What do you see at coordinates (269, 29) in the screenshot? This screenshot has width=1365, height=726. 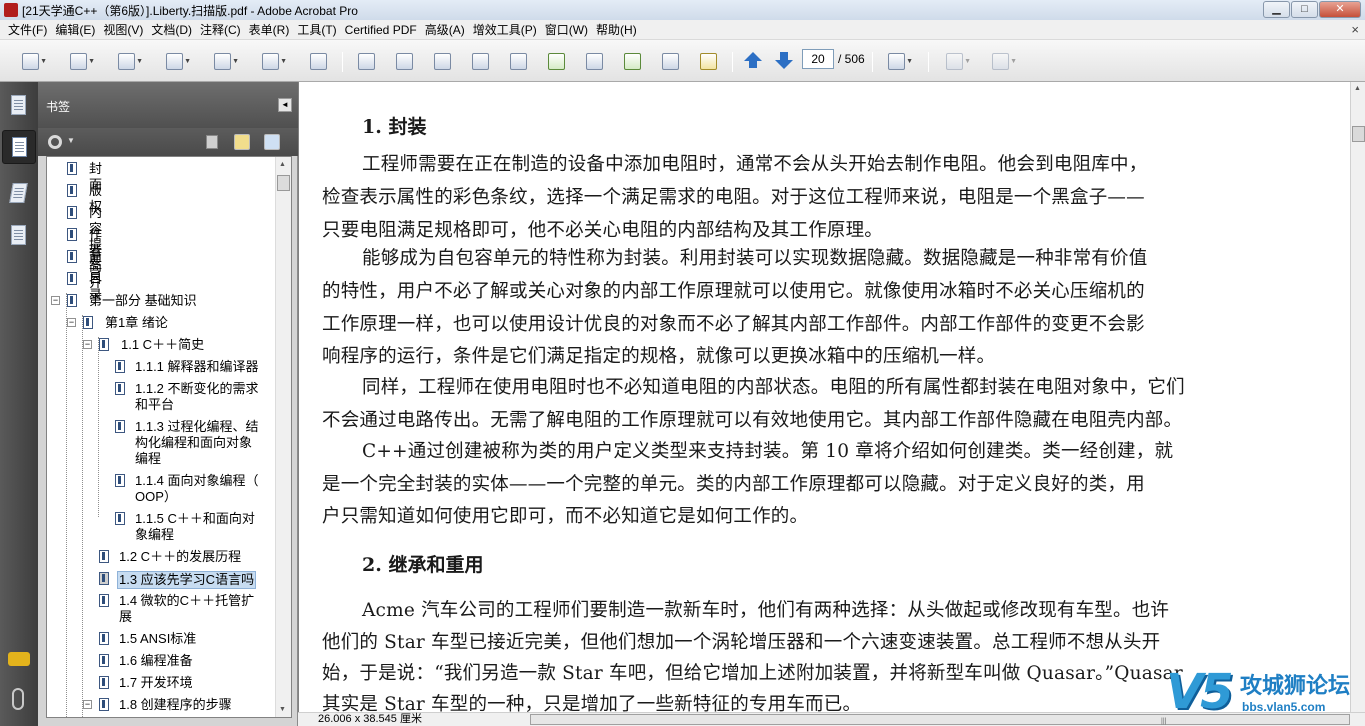 I see `menu-forms: 表单(R)` at bounding box center [269, 29].